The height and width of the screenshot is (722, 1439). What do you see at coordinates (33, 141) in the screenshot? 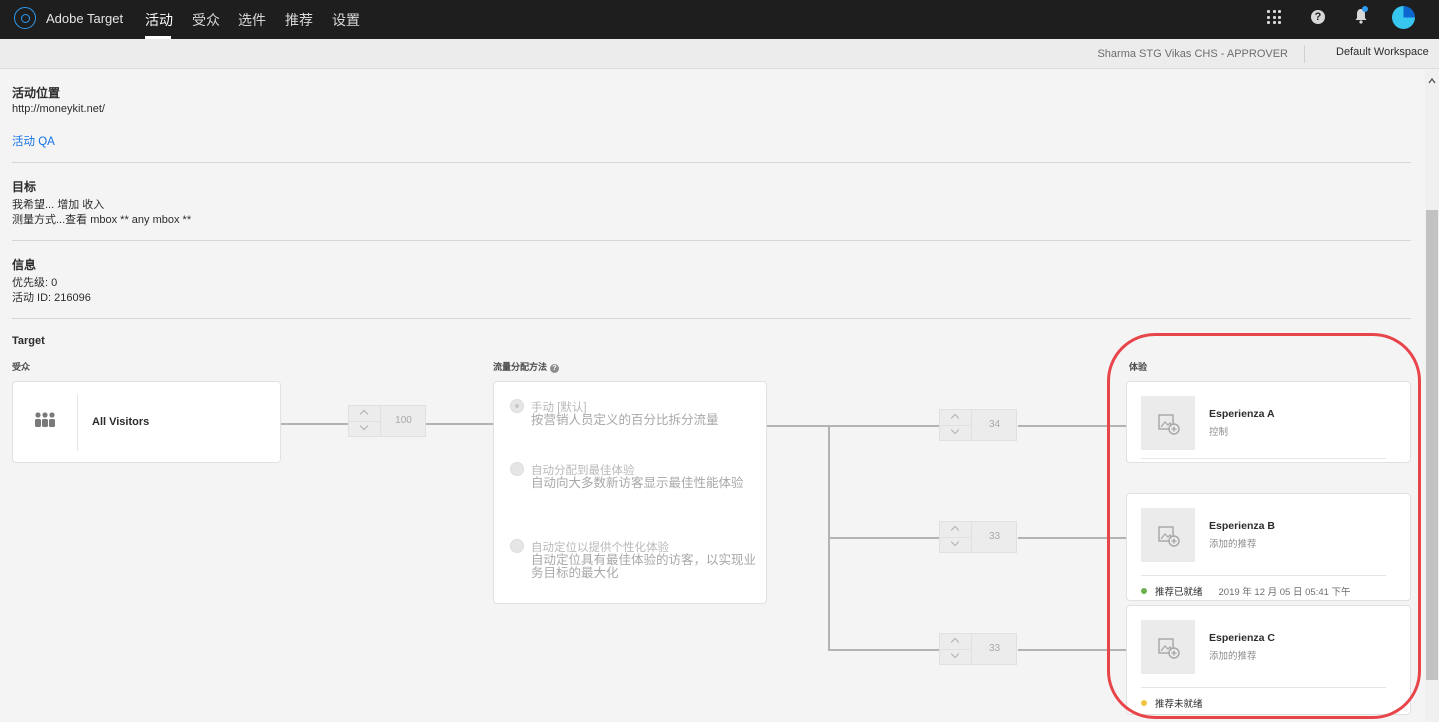
I see `activity-qa-link: 活动 QA` at bounding box center [33, 141].